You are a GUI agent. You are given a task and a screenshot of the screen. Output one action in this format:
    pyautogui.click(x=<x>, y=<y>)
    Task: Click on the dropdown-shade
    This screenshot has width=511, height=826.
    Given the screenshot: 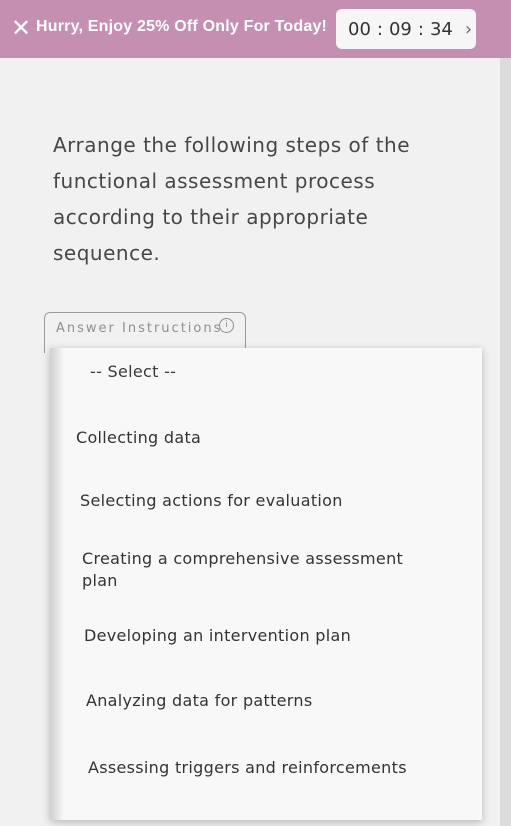 What is the action you would take?
    pyautogui.click(x=57, y=584)
    